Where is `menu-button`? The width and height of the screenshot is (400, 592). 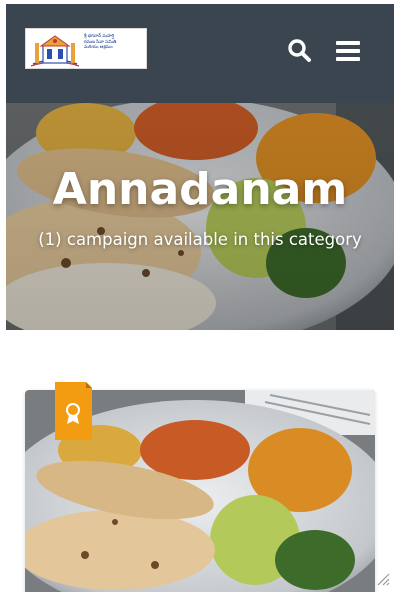 menu-button is located at coordinates (348, 51).